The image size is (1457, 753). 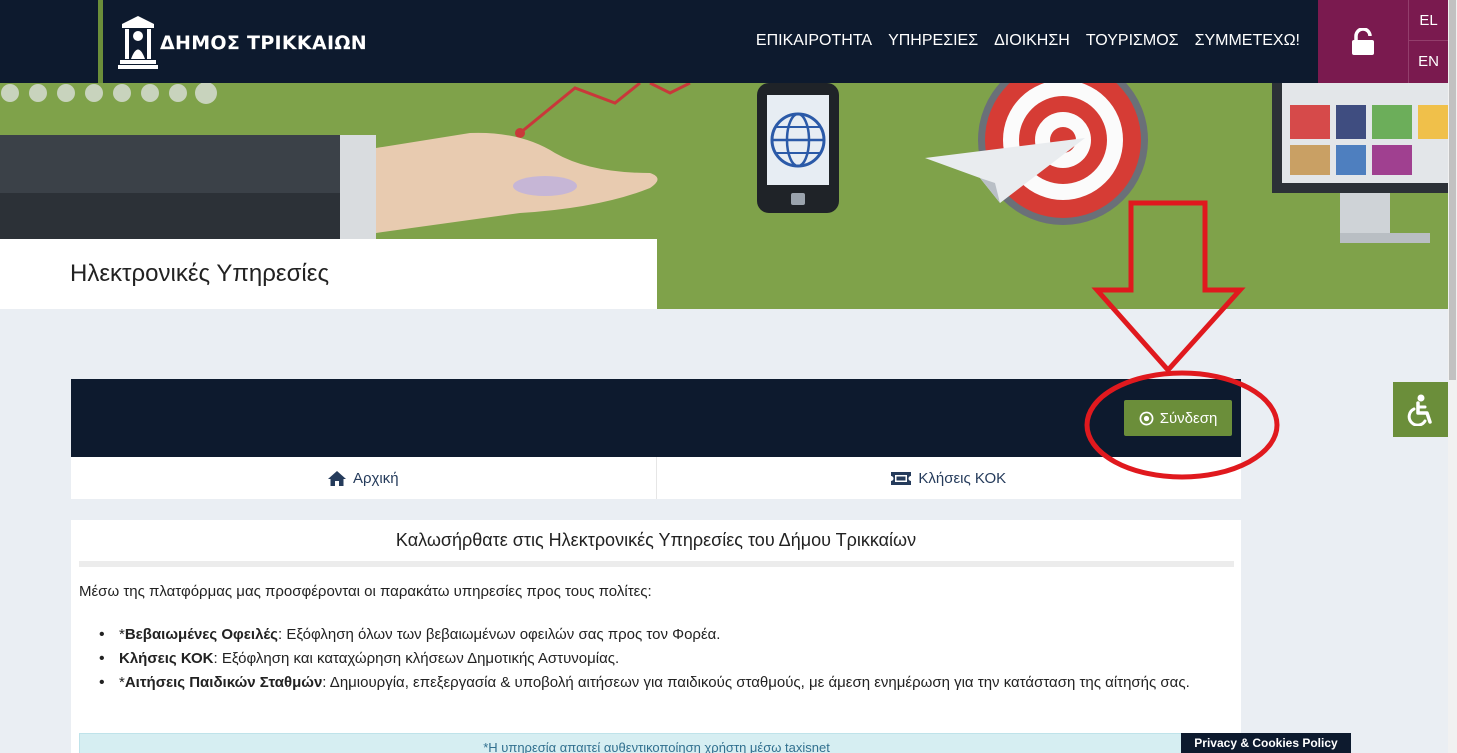 I want to click on login-button-label: Σύνδεση, so click(x=1188, y=418).